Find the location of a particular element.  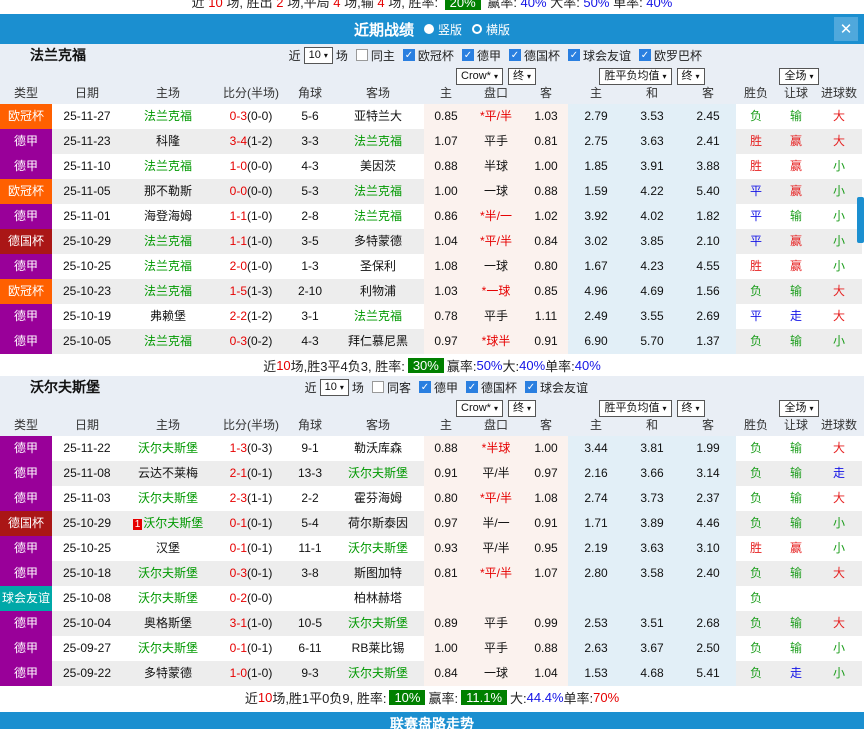

away-odds: 1.02 is located at coordinates (546, 216).